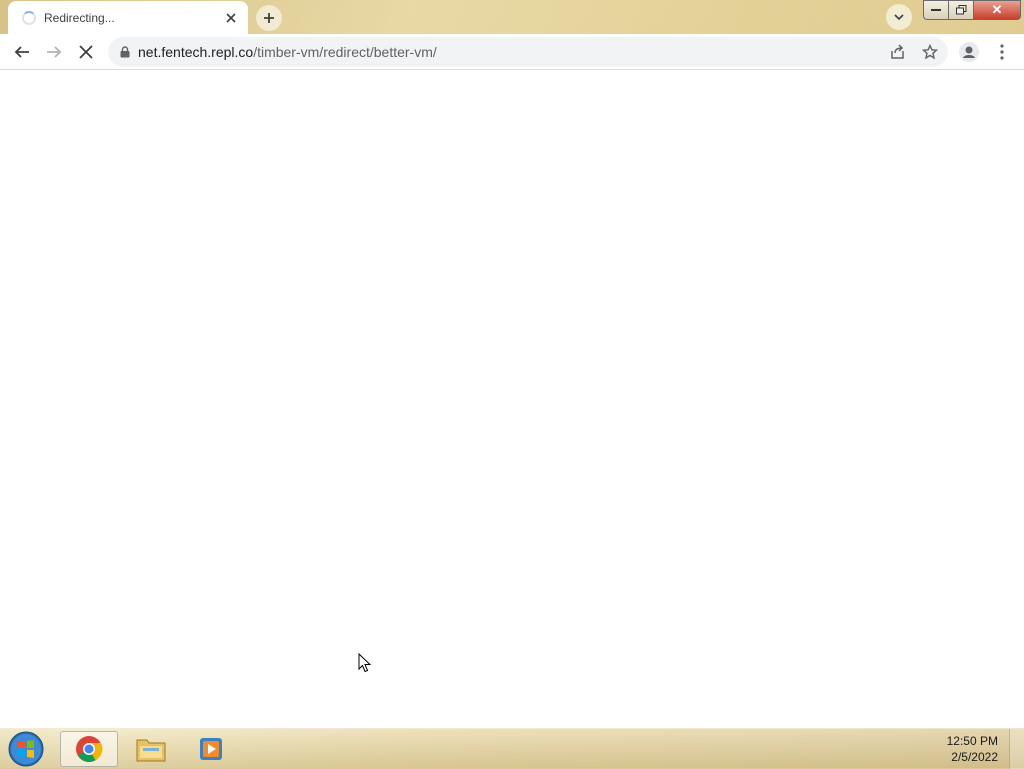 The image size is (1024, 769). What do you see at coordinates (512, 17) in the screenshot?
I see `tab-strip: Redirecting... ✕` at bounding box center [512, 17].